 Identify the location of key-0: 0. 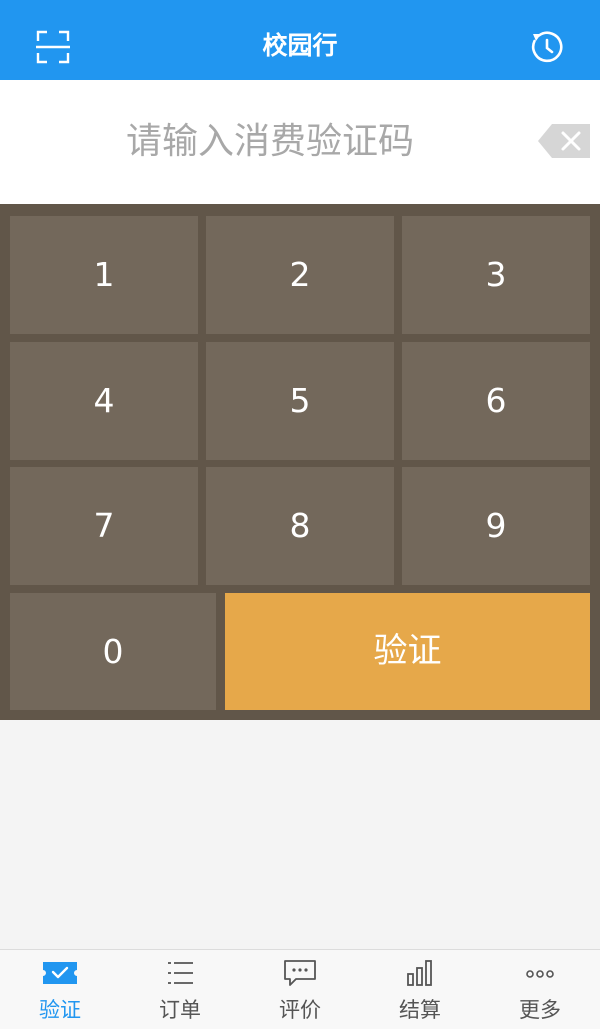
(113, 651).